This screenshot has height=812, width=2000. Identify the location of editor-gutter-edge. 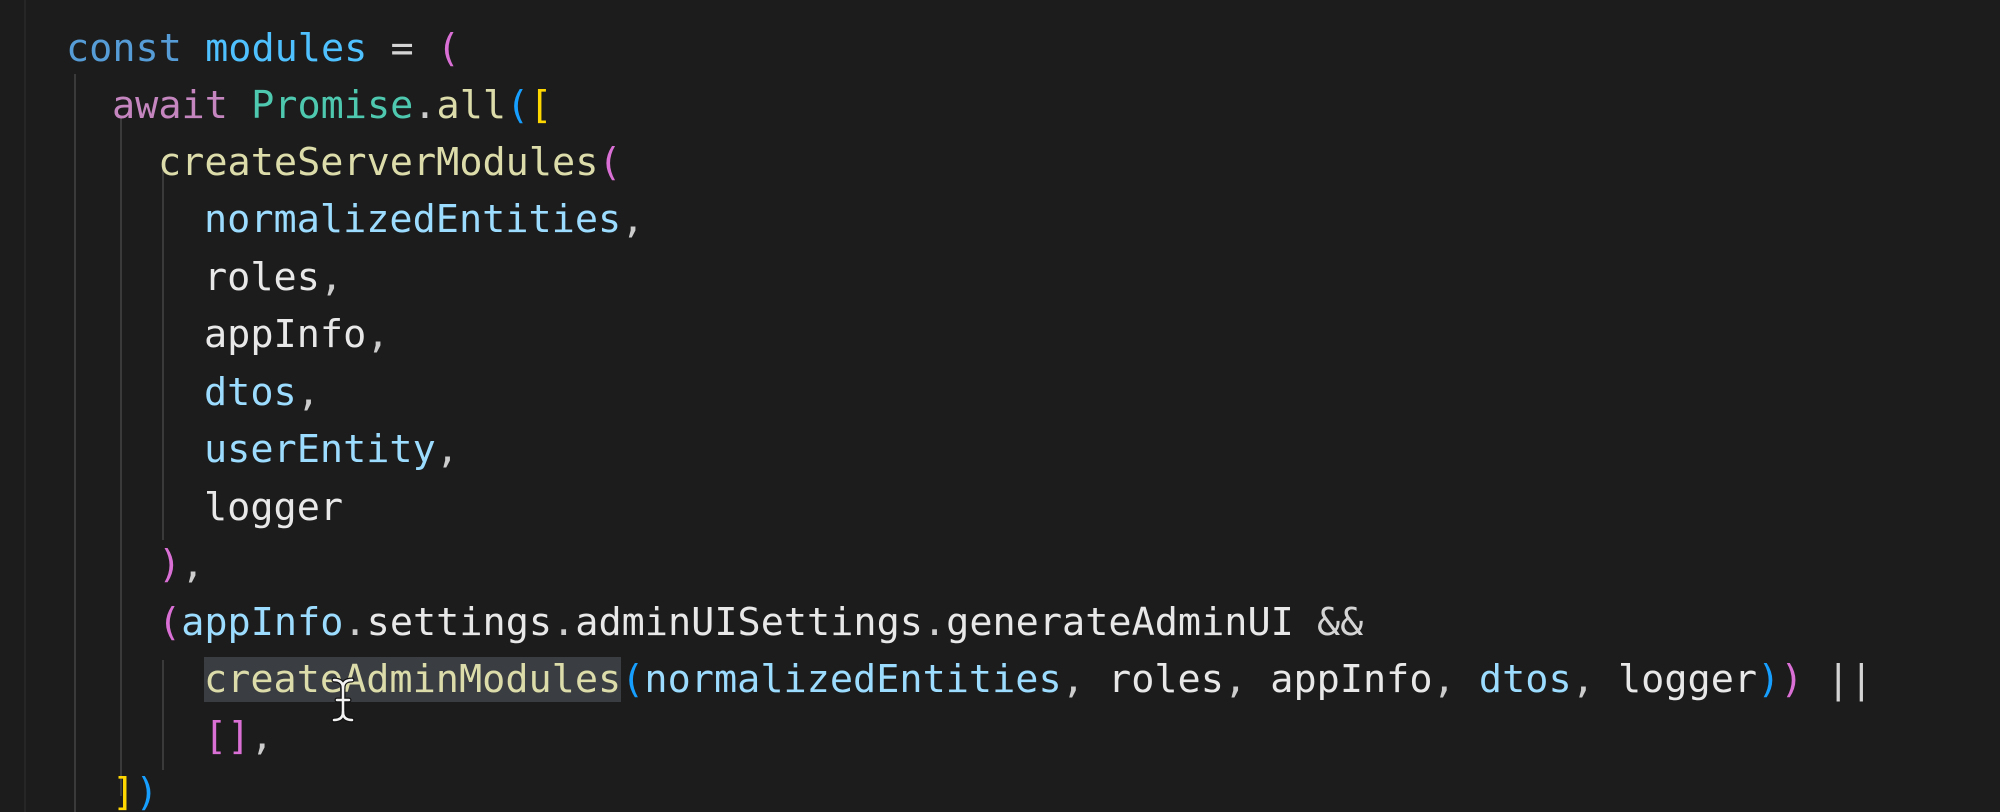
(25, 406).